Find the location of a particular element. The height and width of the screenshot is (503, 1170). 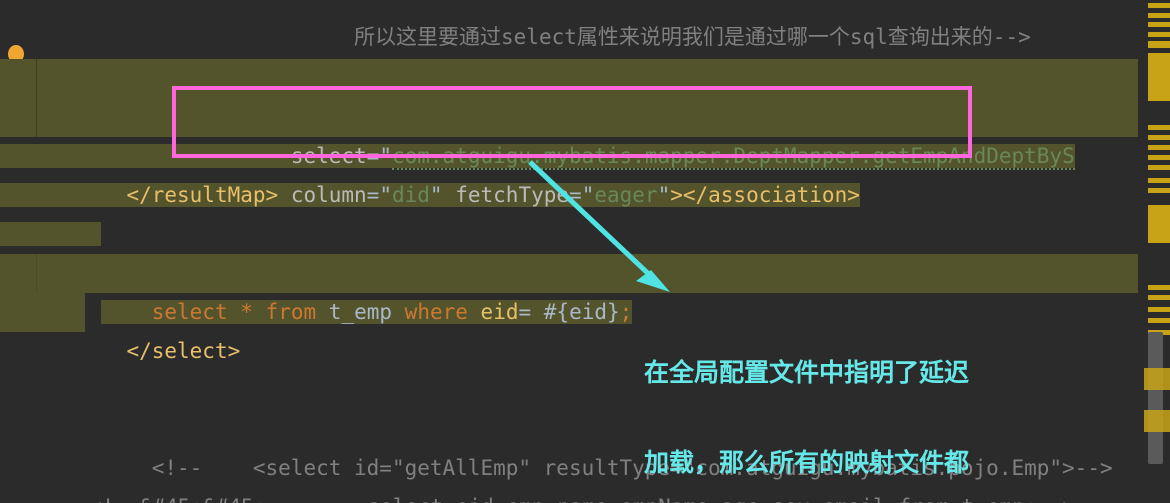

code-line: </resultMap> is located at coordinates (569, 172).